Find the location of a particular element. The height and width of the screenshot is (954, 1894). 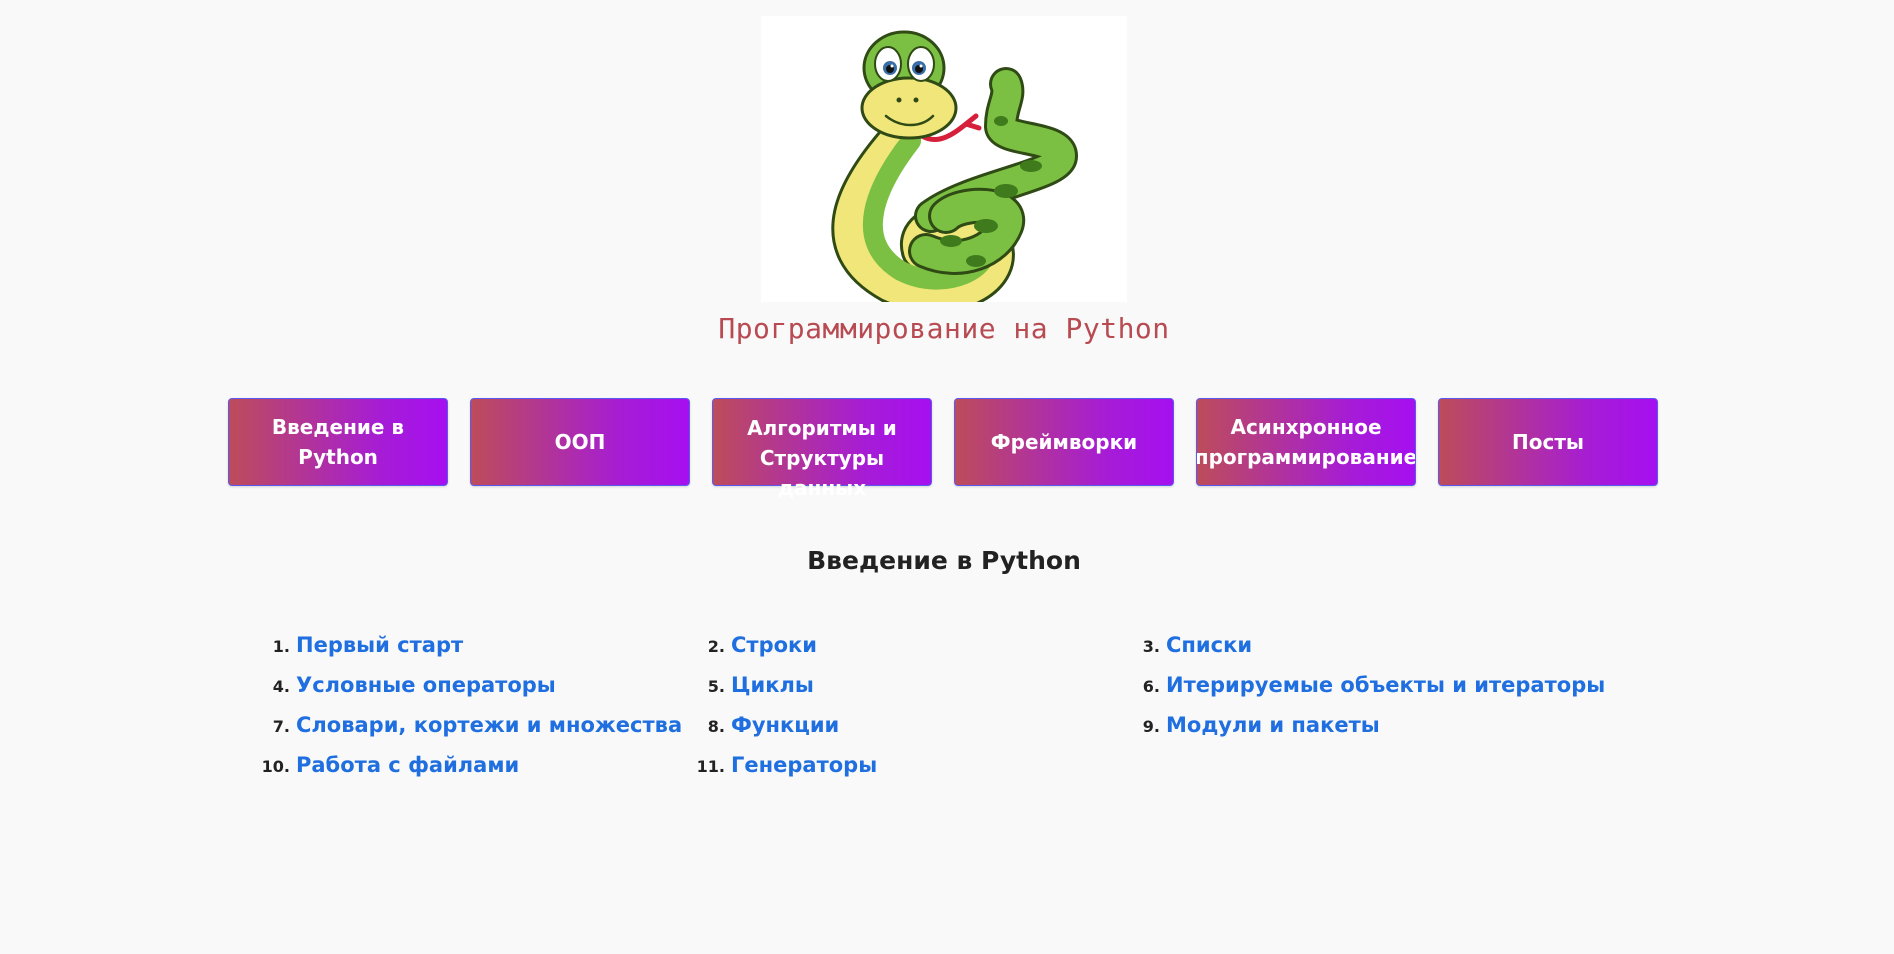

list-item: 10. Работа с файлами is located at coordinates (380, 765).